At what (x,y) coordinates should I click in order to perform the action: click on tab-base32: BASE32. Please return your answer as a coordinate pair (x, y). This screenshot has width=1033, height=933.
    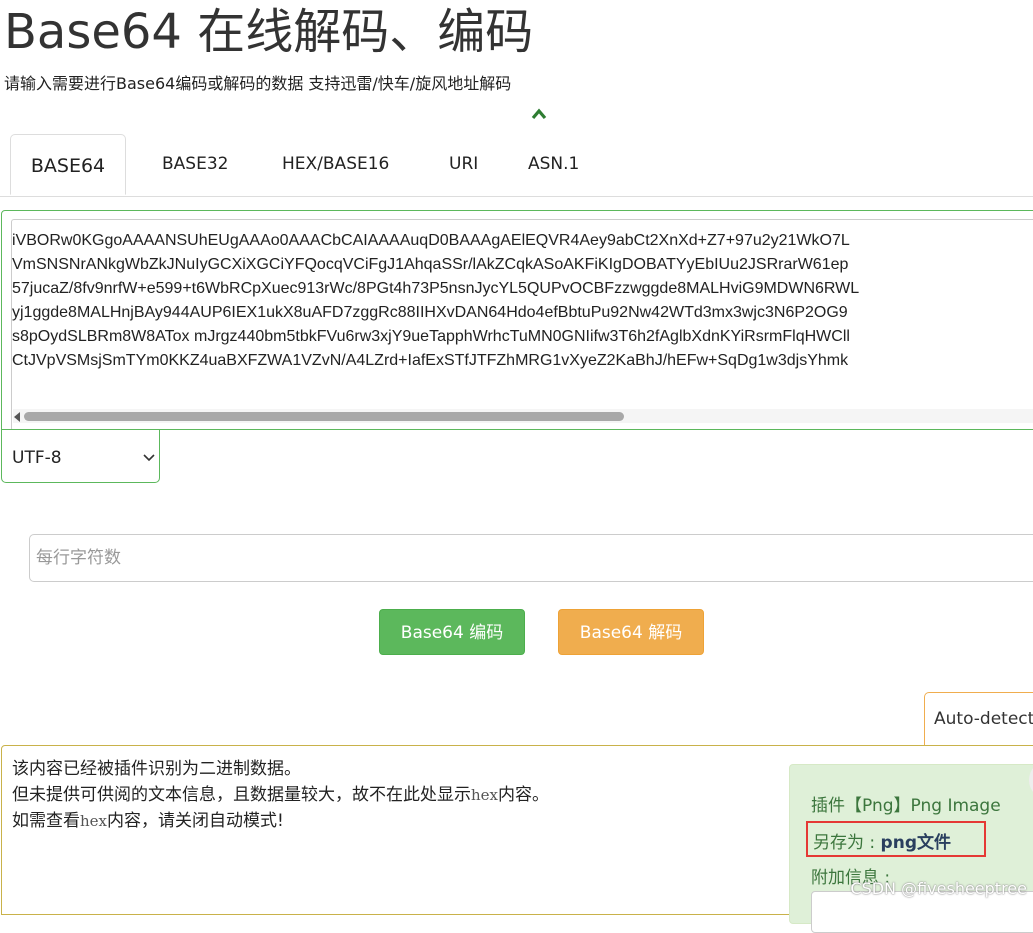
    Looking at the image, I should click on (195, 164).